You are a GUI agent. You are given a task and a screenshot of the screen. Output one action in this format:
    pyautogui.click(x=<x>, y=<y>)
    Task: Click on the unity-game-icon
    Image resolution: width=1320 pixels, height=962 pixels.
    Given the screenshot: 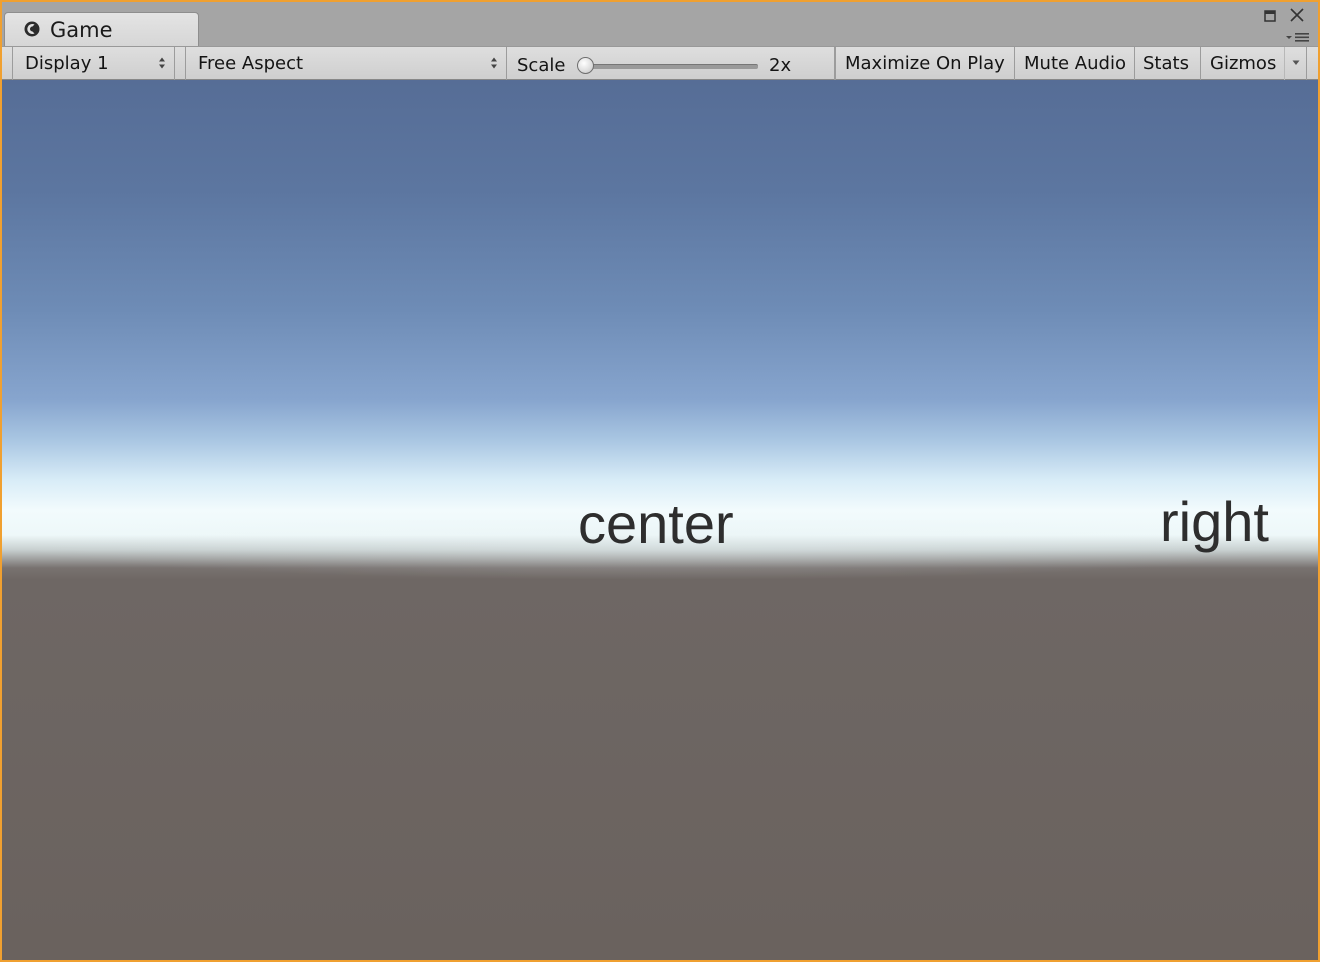 What is the action you would take?
    pyautogui.click(x=32, y=29)
    